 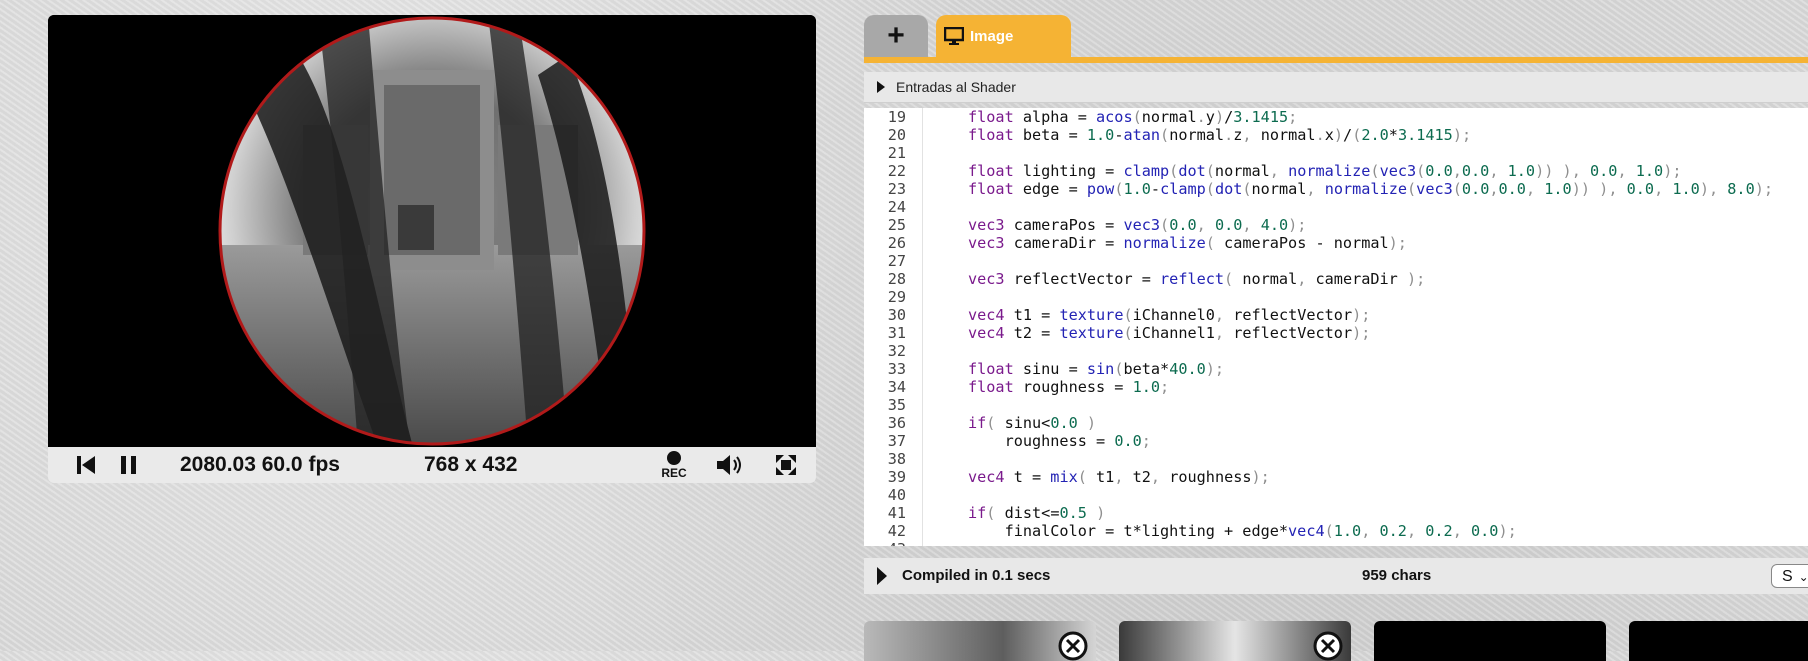 I want to click on pause-icon, so click(x=129, y=465).